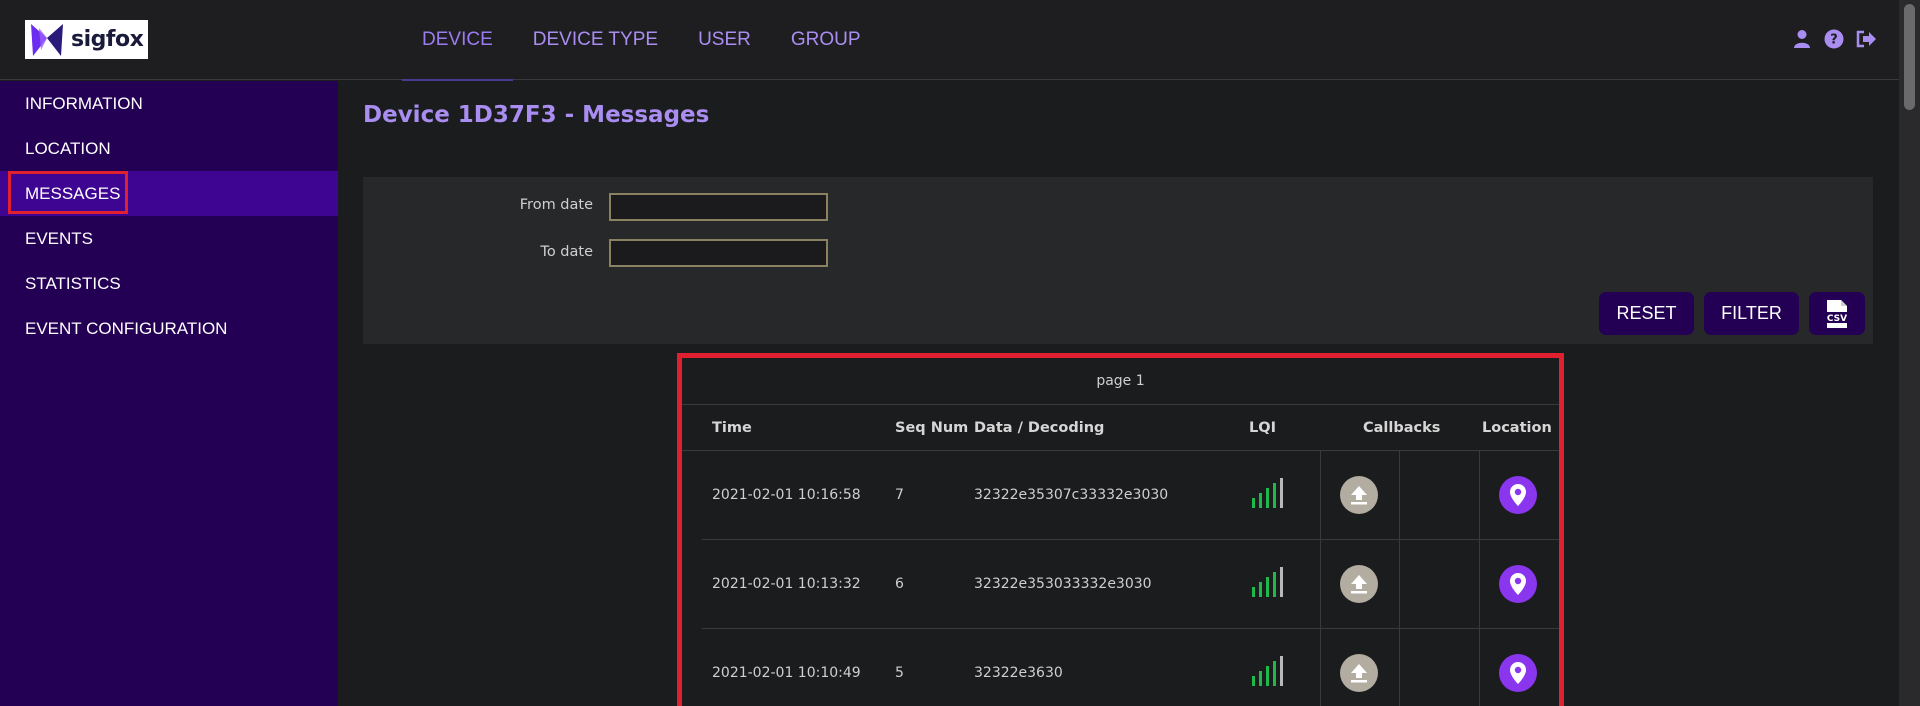 This screenshot has height=706, width=1920. Describe the element at coordinates (169, 193) in the screenshot. I see `sidebar-item-messages: MESSAGES` at that location.